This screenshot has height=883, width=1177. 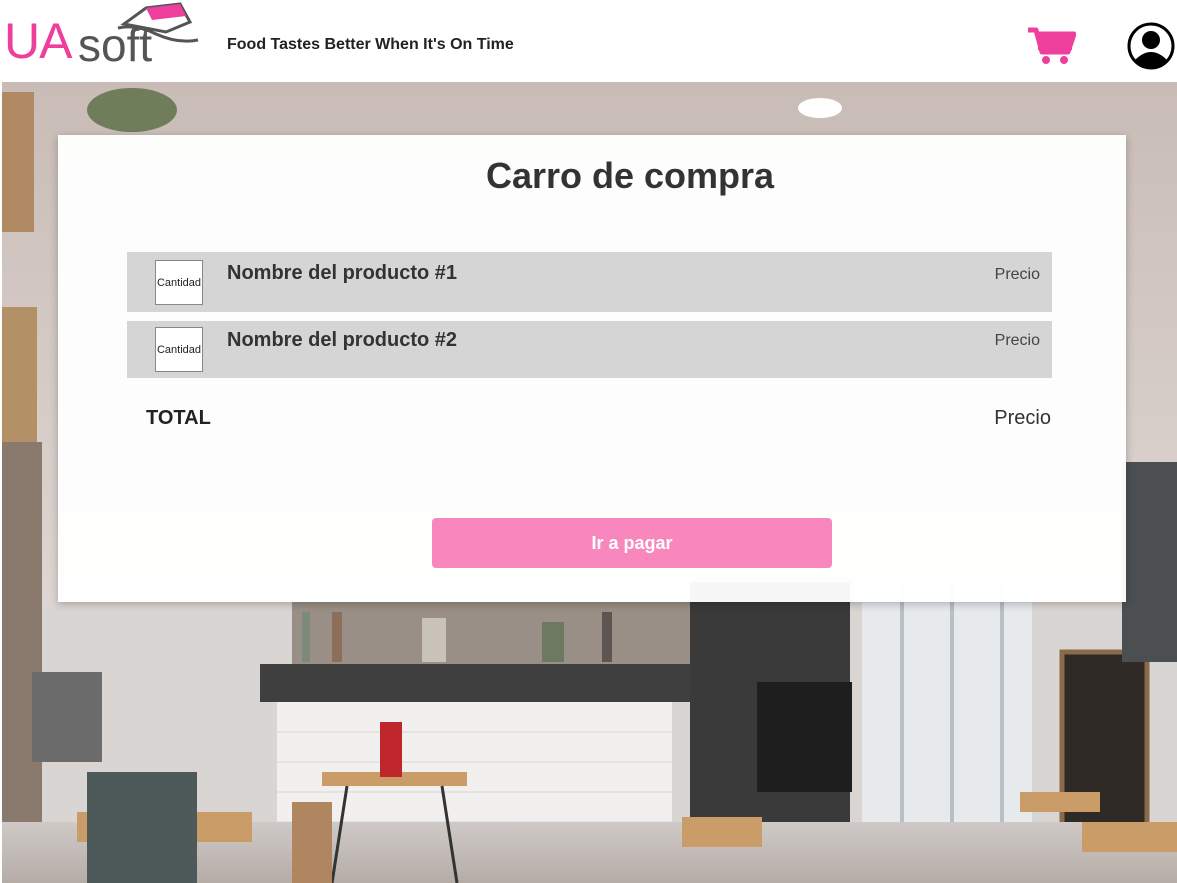 I want to click on total-value: Precio, so click(x=1022, y=418).